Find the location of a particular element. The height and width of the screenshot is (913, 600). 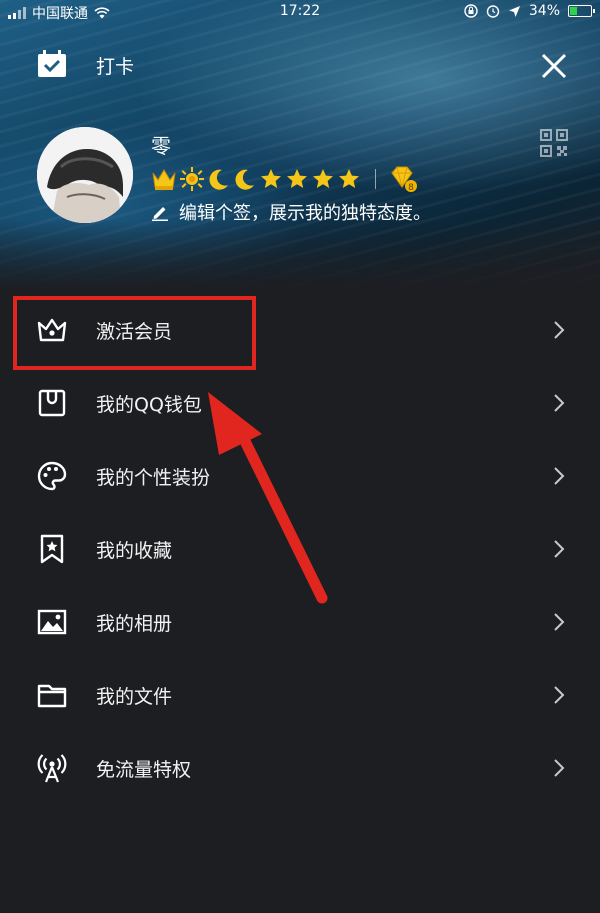

alarm-icon is located at coordinates (493, 11).